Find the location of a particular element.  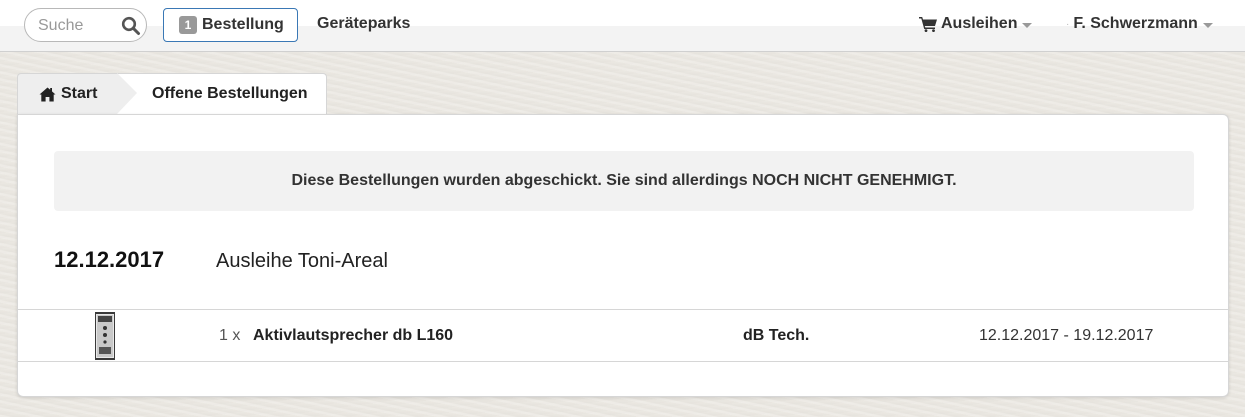

search-box is located at coordinates (85, 25).